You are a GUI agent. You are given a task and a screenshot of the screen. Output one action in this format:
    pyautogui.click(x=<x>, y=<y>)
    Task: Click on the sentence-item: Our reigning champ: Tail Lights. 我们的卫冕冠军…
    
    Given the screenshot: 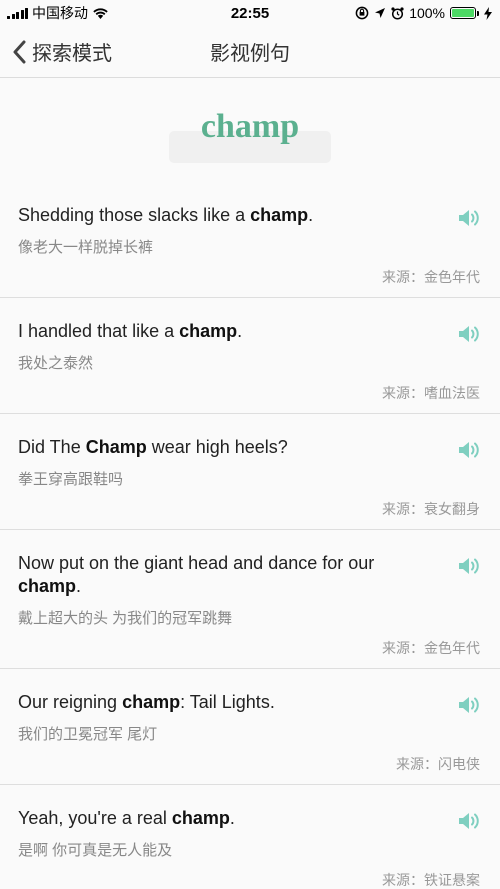 What is the action you would take?
    pyautogui.click(x=250, y=727)
    